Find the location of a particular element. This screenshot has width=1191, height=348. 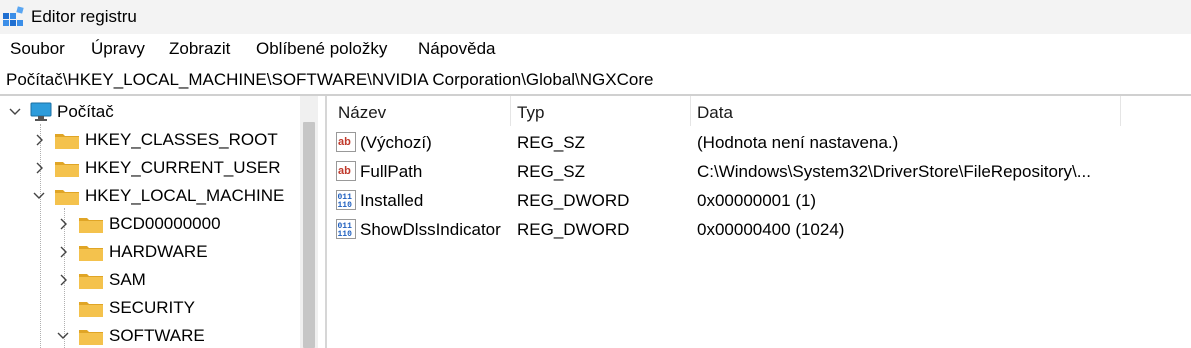

value-data: 0x00000400 (1024) is located at coordinates (771, 229).